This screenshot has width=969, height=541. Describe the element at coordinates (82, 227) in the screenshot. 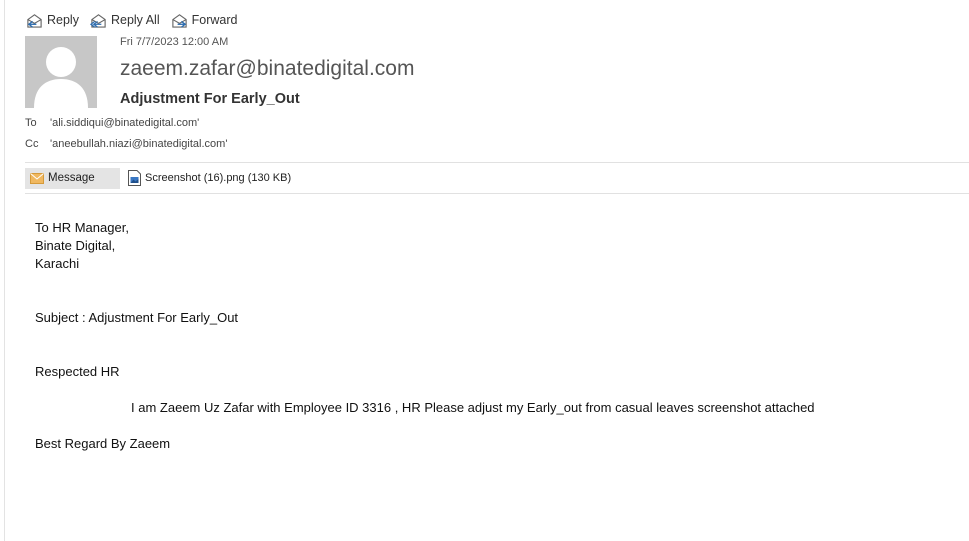

I see `addressee-line-1: To HR Manager,` at that location.